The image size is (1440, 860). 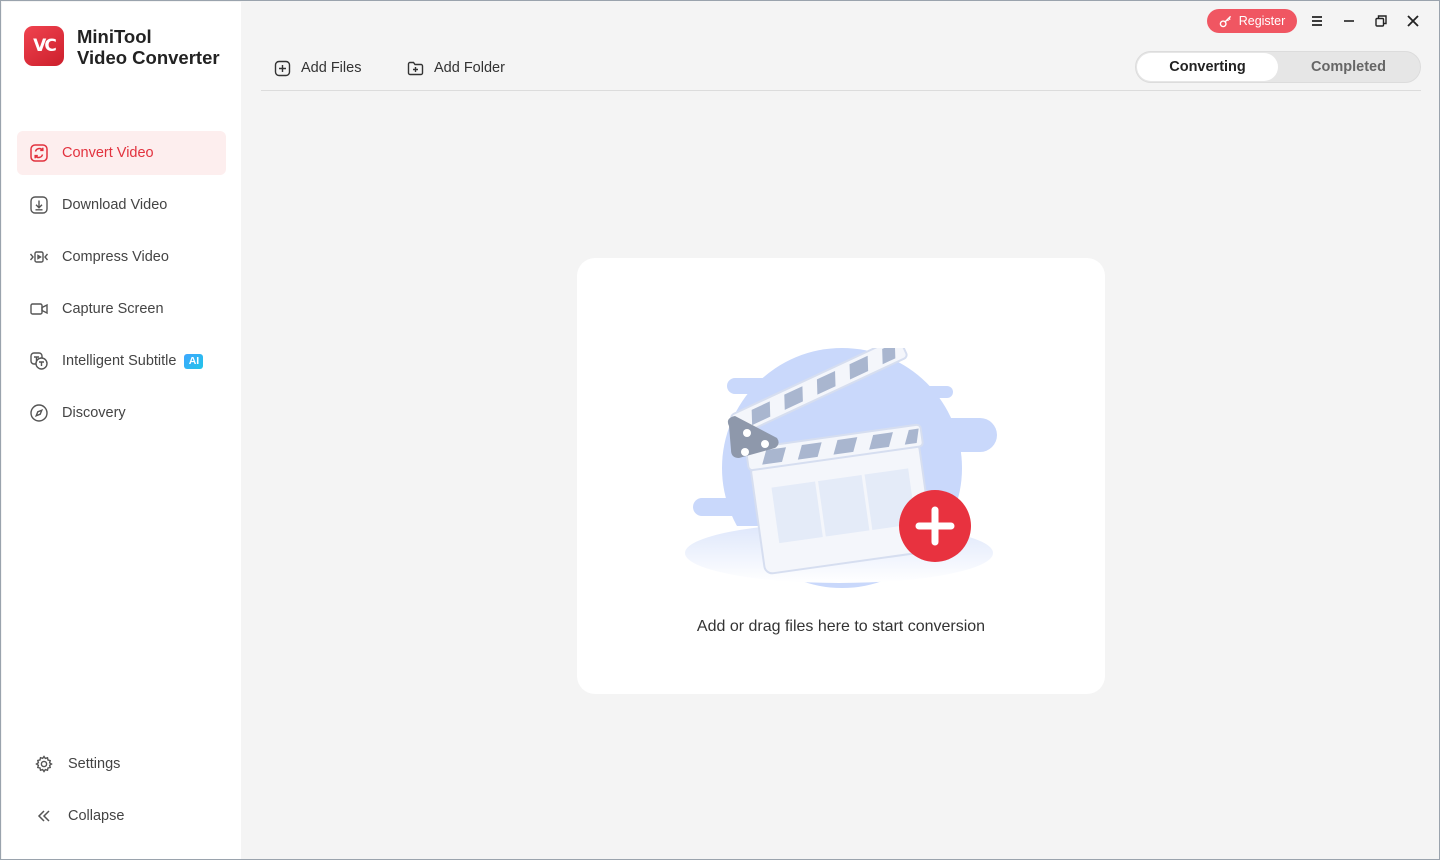 I want to click on compress-icon, so click(x=39, y=257).